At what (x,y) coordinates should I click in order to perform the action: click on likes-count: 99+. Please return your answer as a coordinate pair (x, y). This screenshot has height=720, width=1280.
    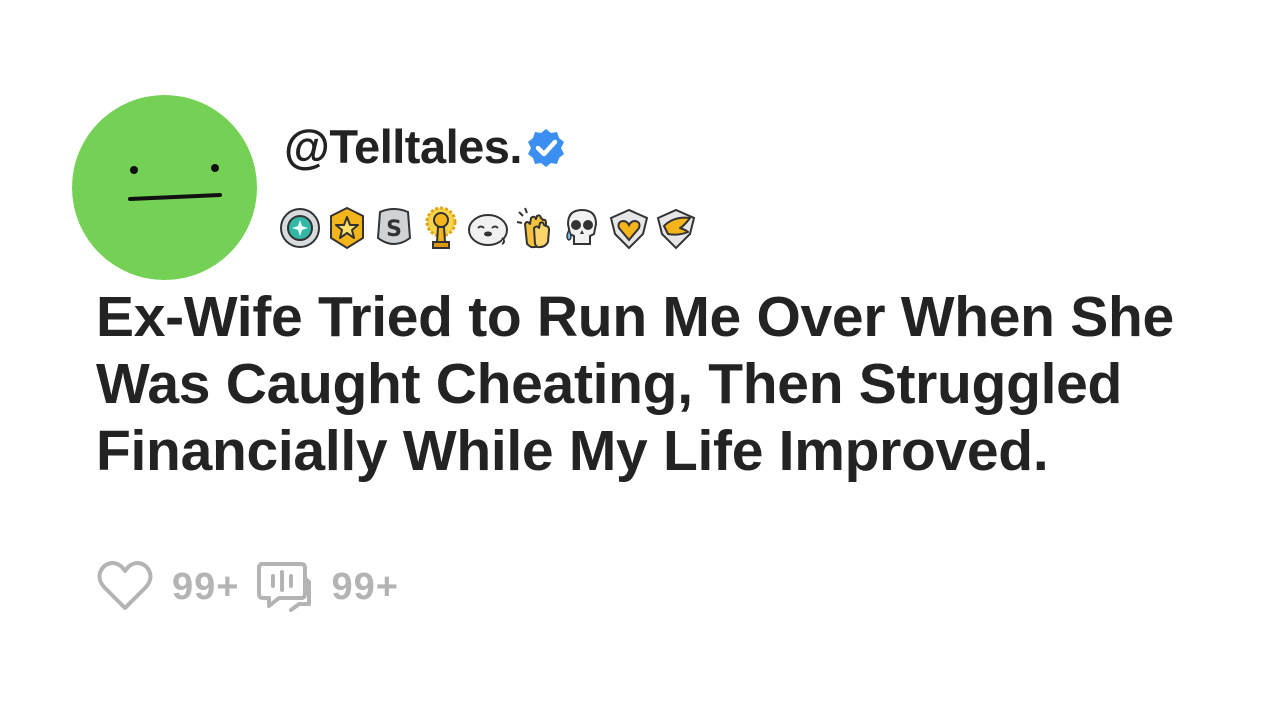
    Looking at the image, I should click on (206, 586).